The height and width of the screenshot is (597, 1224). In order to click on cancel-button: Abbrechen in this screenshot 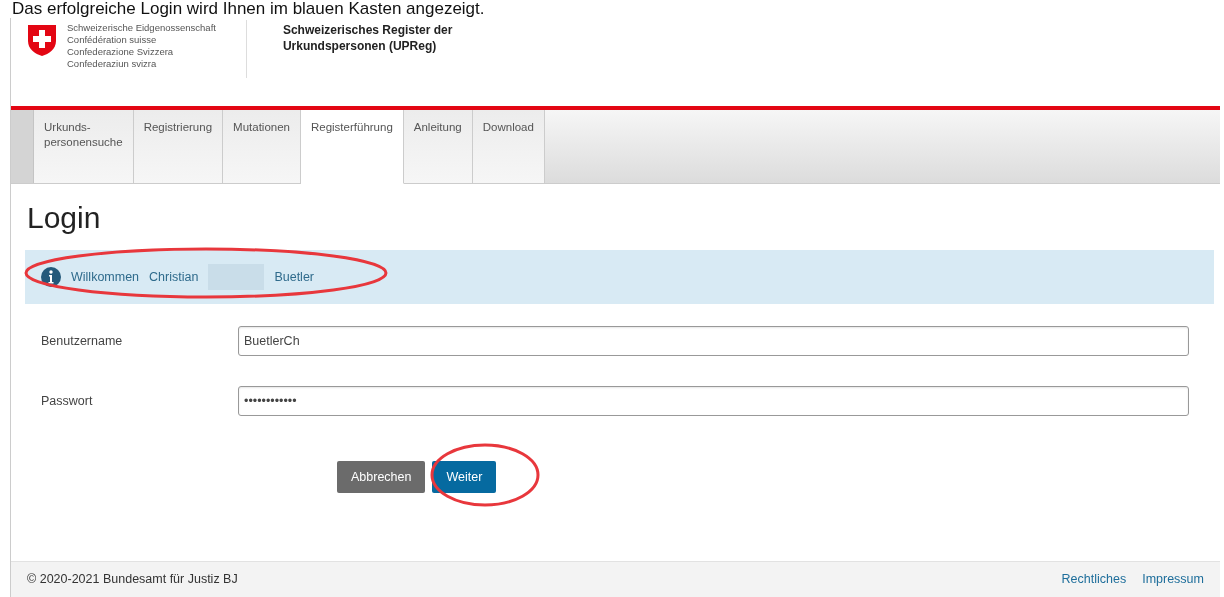, I will do `click(381, 477)`.